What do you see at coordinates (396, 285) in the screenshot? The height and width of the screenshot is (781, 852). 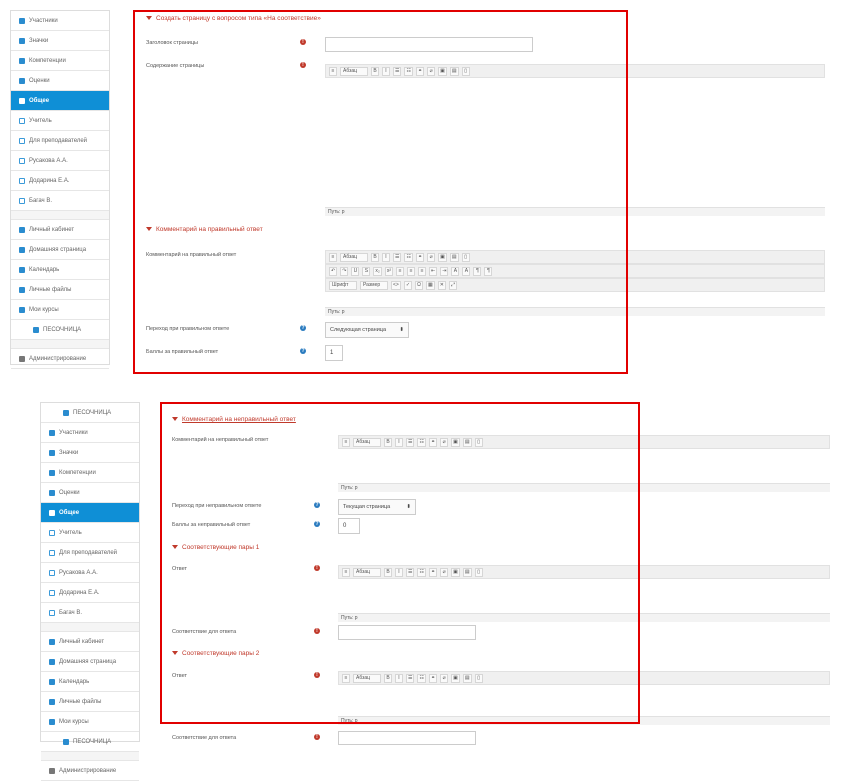 I see `code-icon: <>` at bounding box center [396, 285].